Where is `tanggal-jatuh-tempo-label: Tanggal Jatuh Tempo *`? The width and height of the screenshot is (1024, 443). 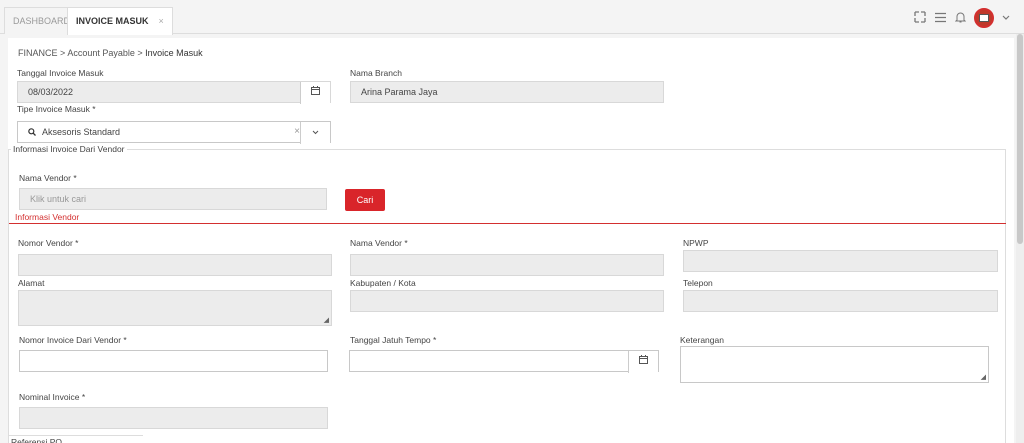 tanggal-jatuh-tempo-label: Tanggal Jatuh Tempo * is located at coordinates (393, 340).